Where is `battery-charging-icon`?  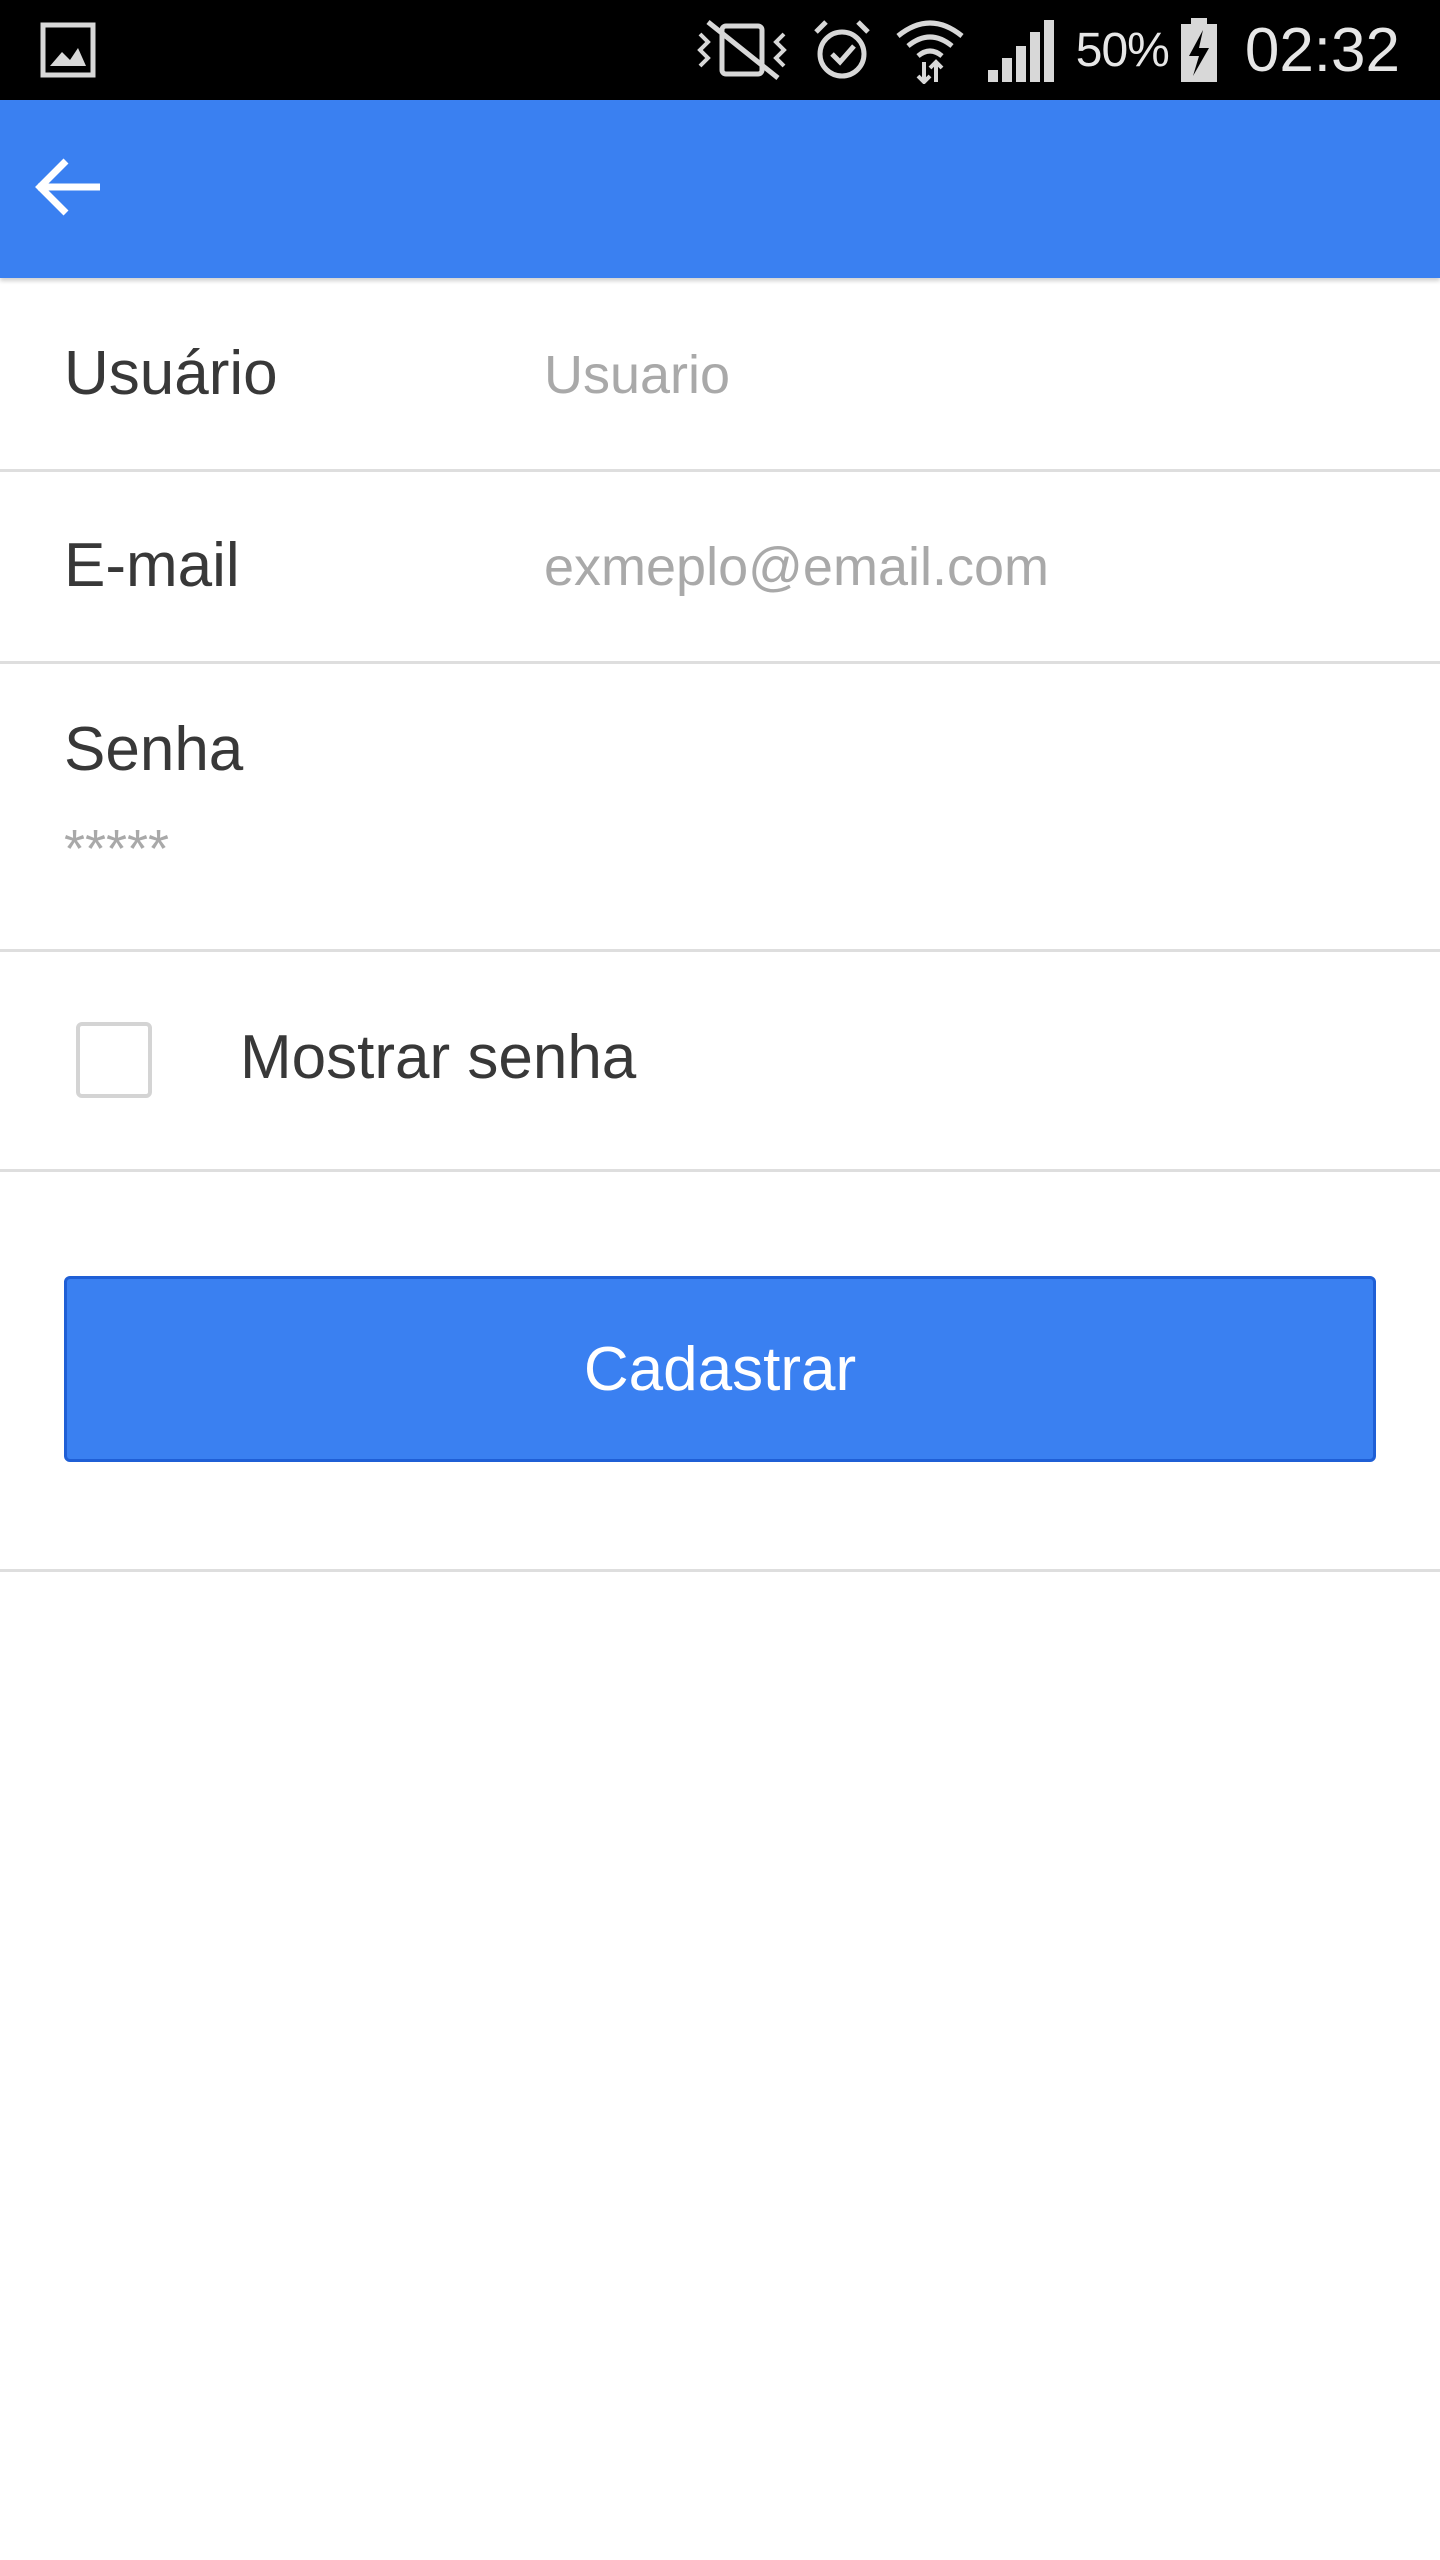 battery-charging-icon is located at coordinates (1199, 50).